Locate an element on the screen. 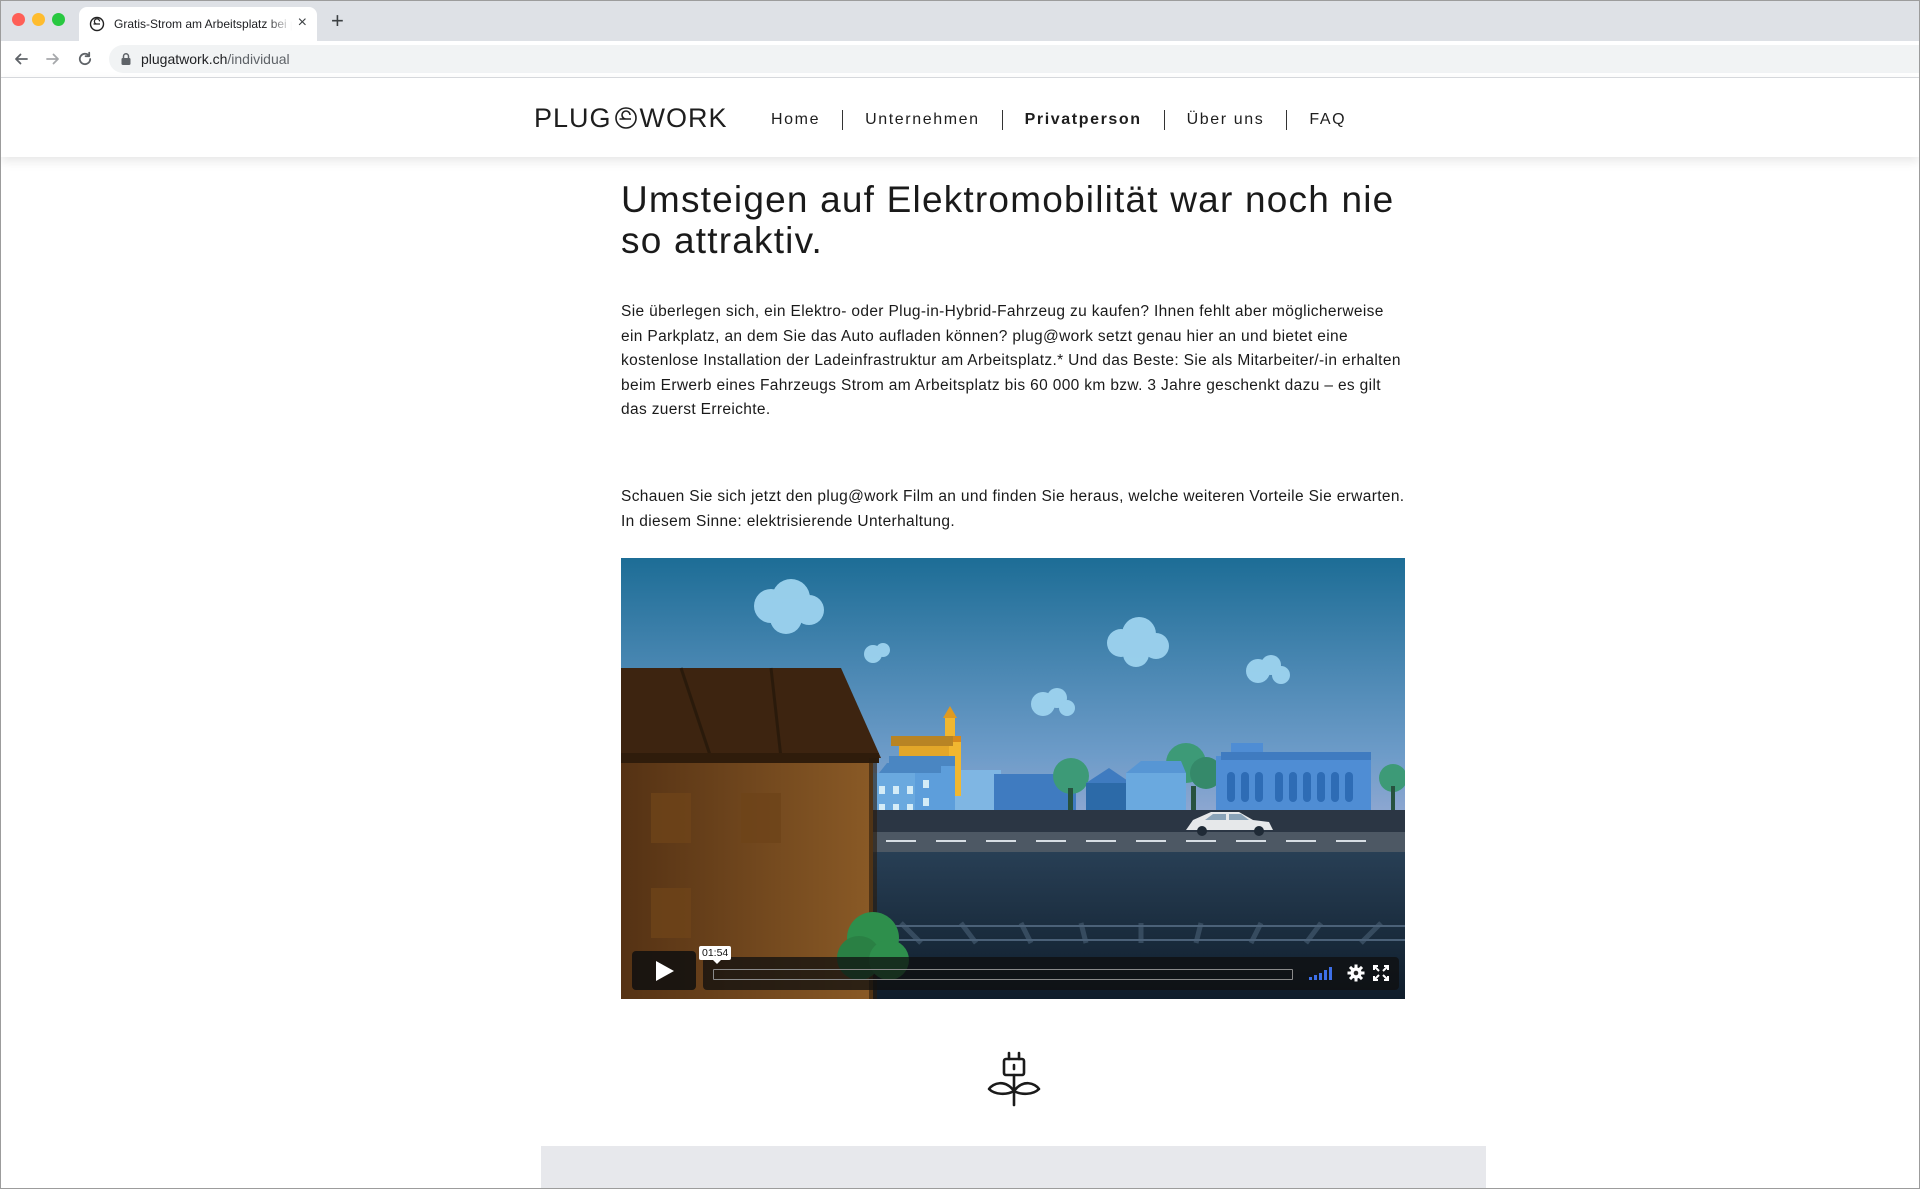 The height and width of the screenshot is (1189, 1920). video-progress-bar is located at coordinates (1003, 974).